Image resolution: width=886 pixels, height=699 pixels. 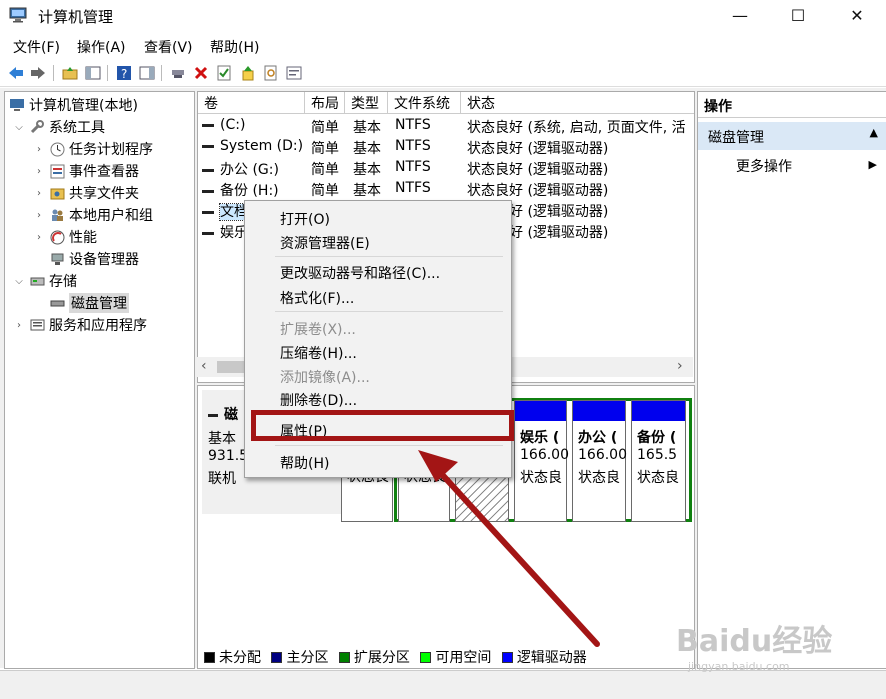 What do you see at coordinates (739, 666) in the screenshot?
I see `watermark-url: jingyan.baidu.com` at bounding box center [739, 666].